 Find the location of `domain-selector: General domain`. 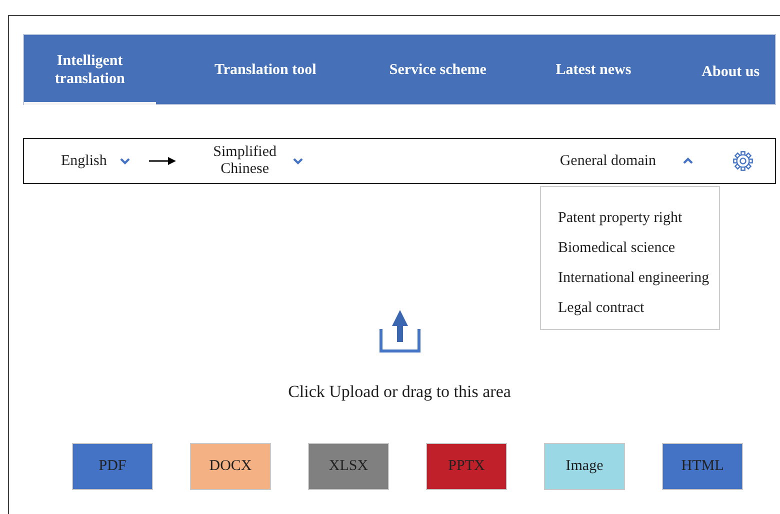

domain-selector: General domain is located at coordinates (608, 161).